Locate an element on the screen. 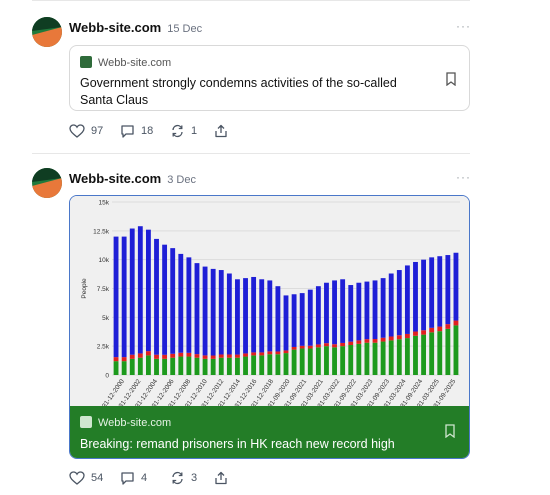 This screenshot has width=550, height=495. post-author: Webb-site.com 15 Dec is located at coordinates (135, 27).